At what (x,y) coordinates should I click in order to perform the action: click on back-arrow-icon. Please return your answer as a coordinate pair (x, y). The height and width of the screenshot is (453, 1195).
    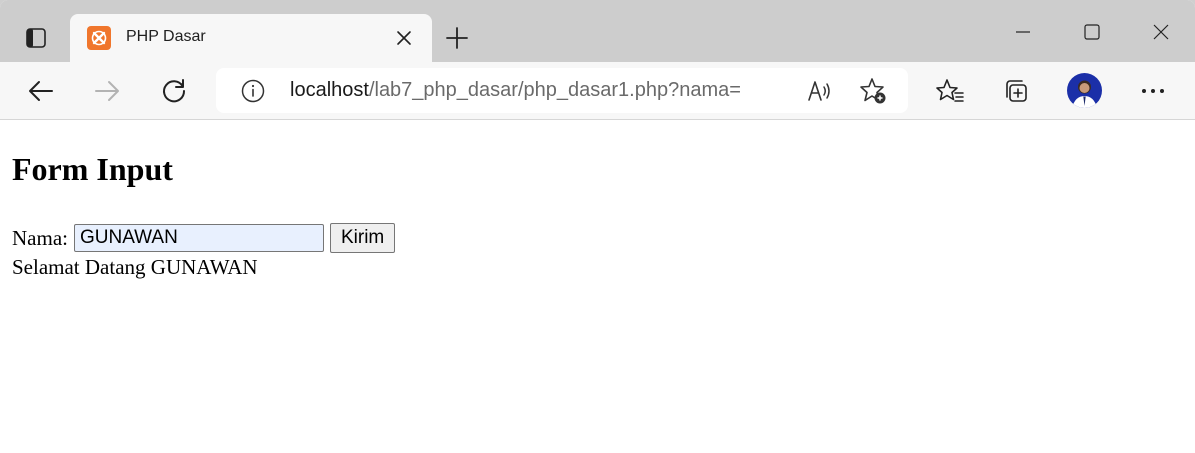
    Looking at the image, I should click on (41, 91).